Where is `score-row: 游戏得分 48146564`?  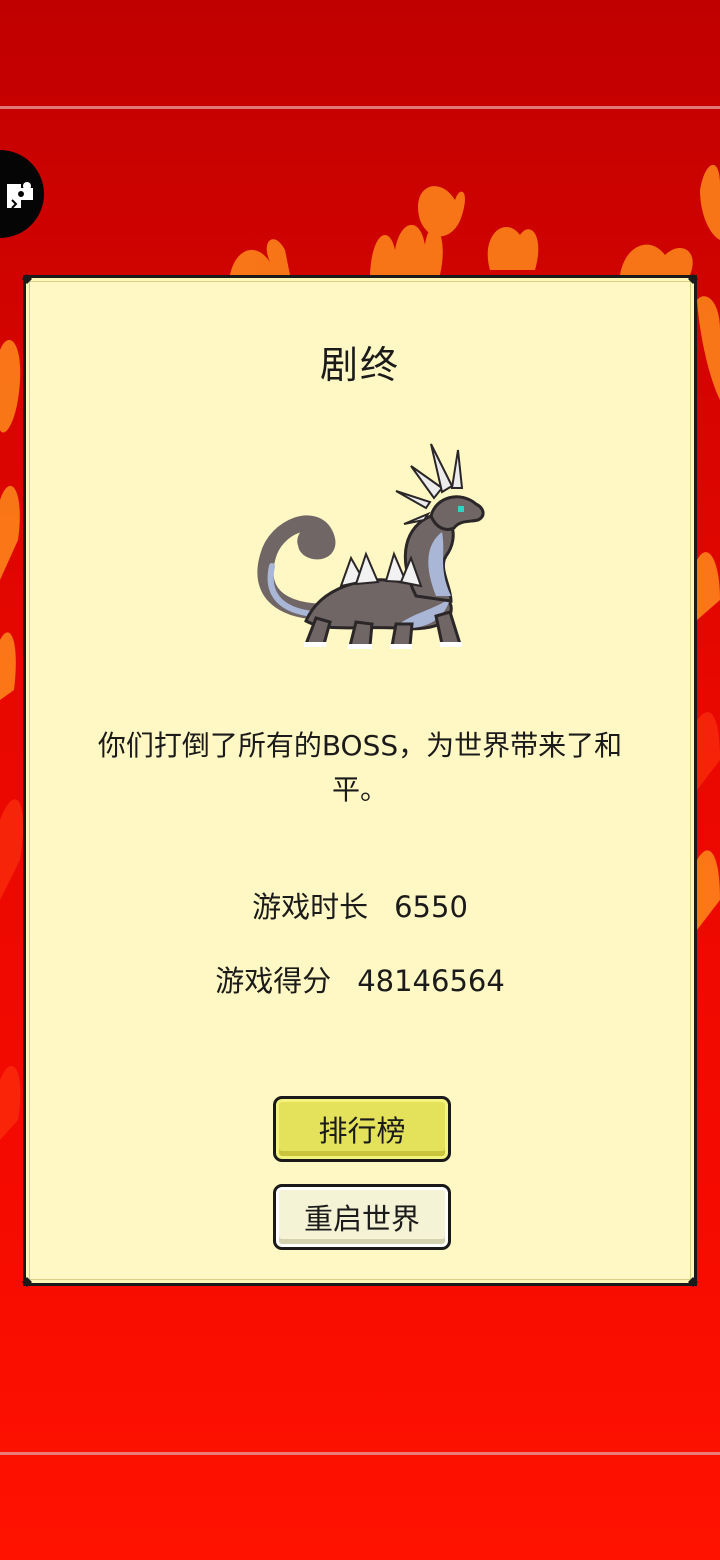 score-row: 游戏得分 48146564 is located at coordinates (360, 979).